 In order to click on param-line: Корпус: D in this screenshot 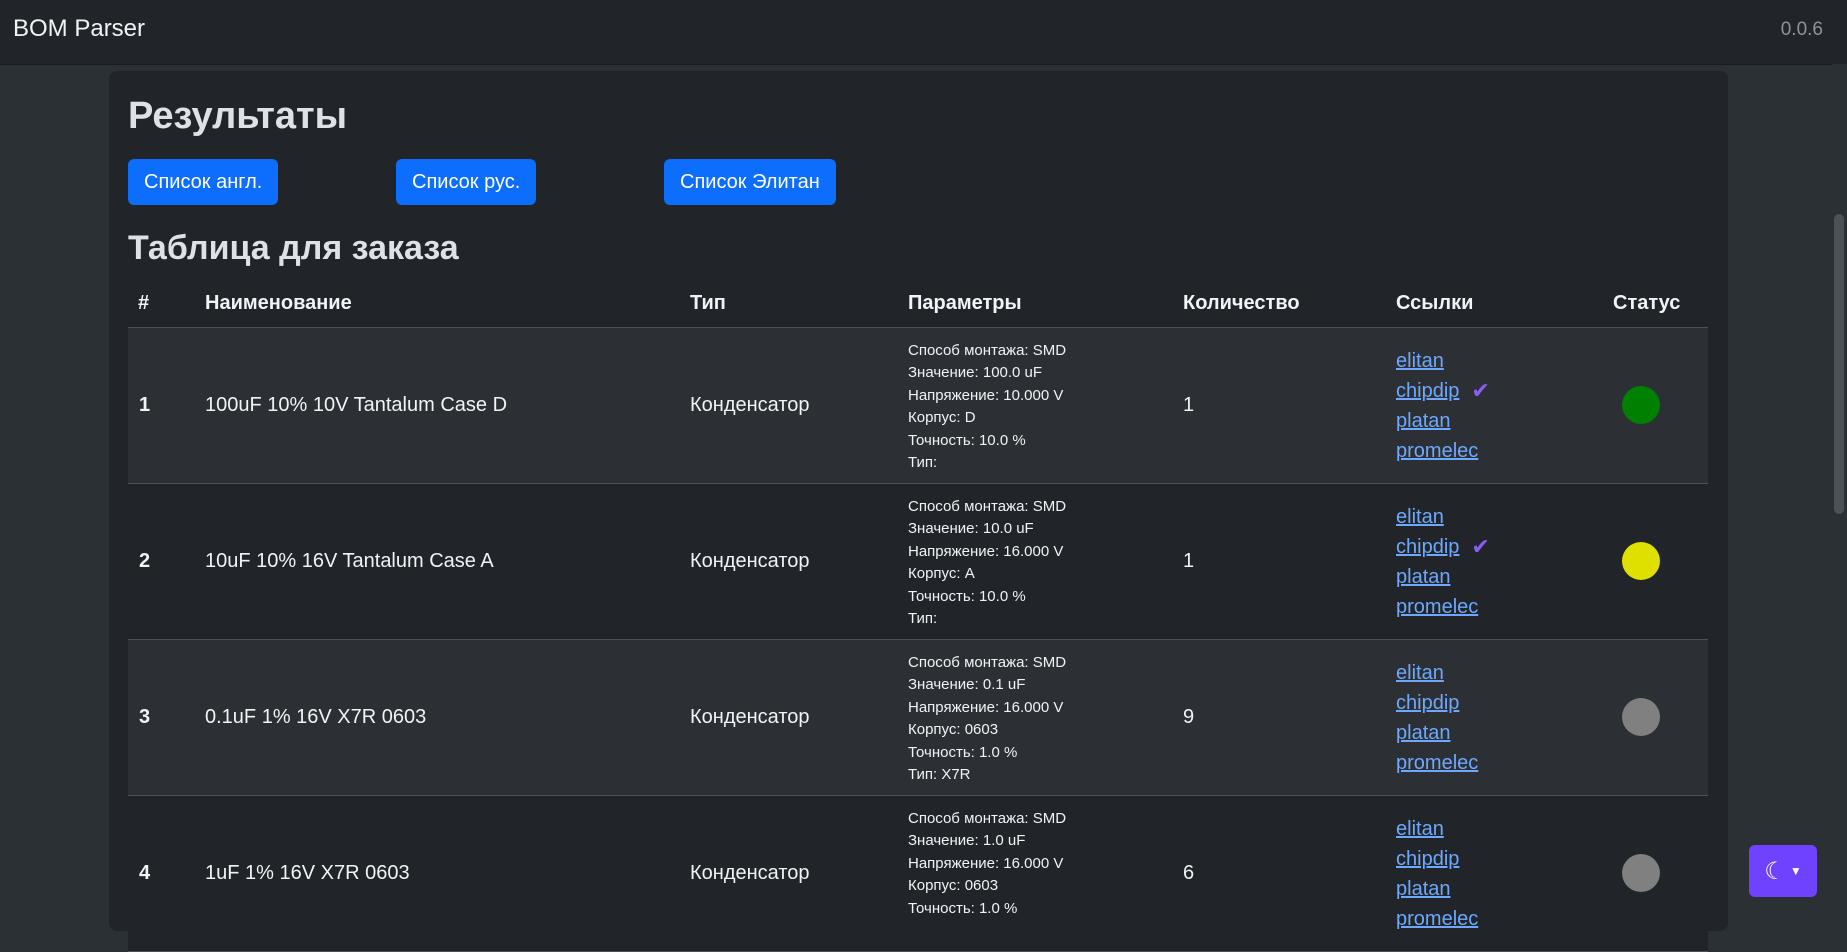, I will do `click(942, 418)`.